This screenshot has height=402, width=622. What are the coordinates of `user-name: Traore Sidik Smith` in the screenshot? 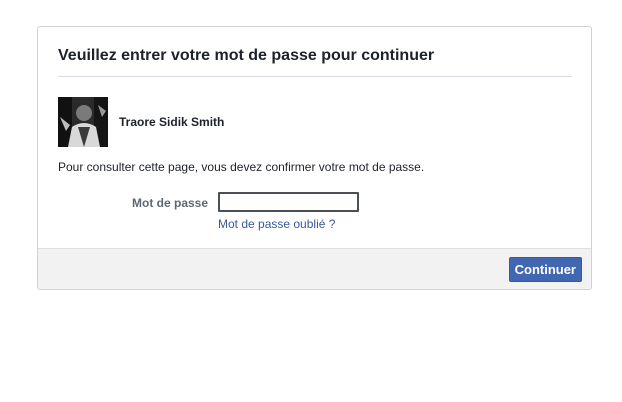 It's located at (172, 122).